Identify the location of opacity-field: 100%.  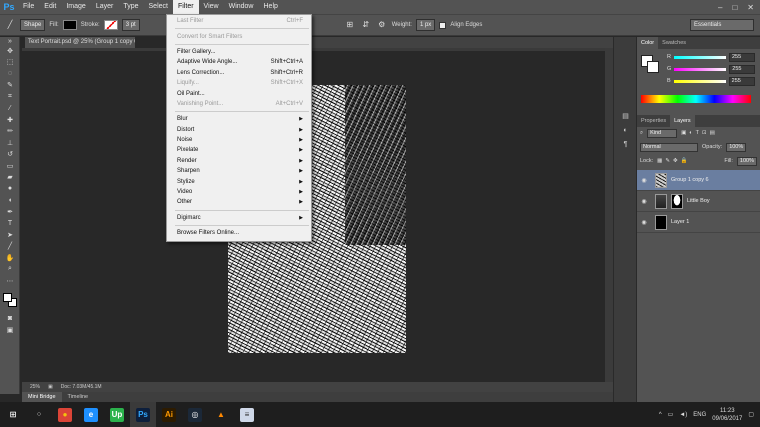
(736, 147).